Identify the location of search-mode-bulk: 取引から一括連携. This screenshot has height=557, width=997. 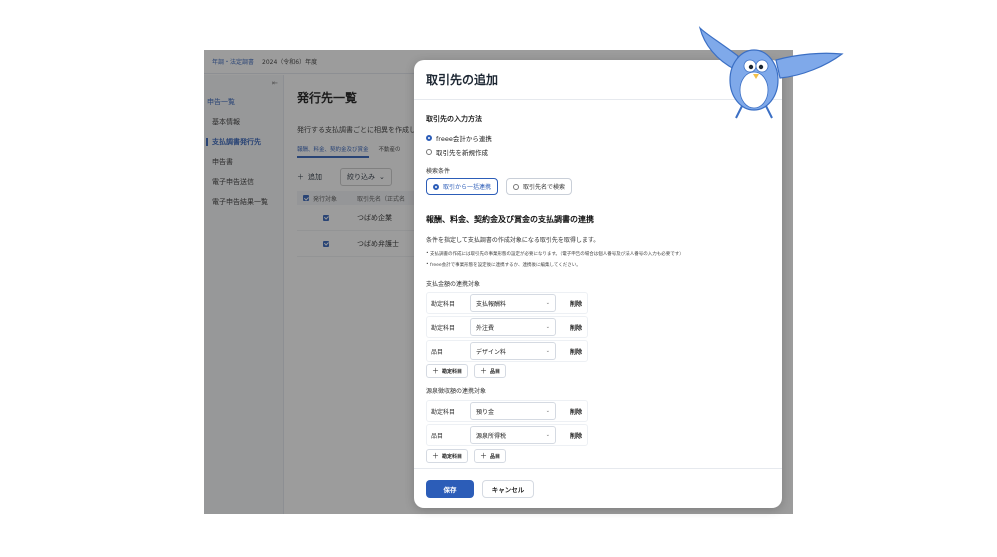
(462, 186).